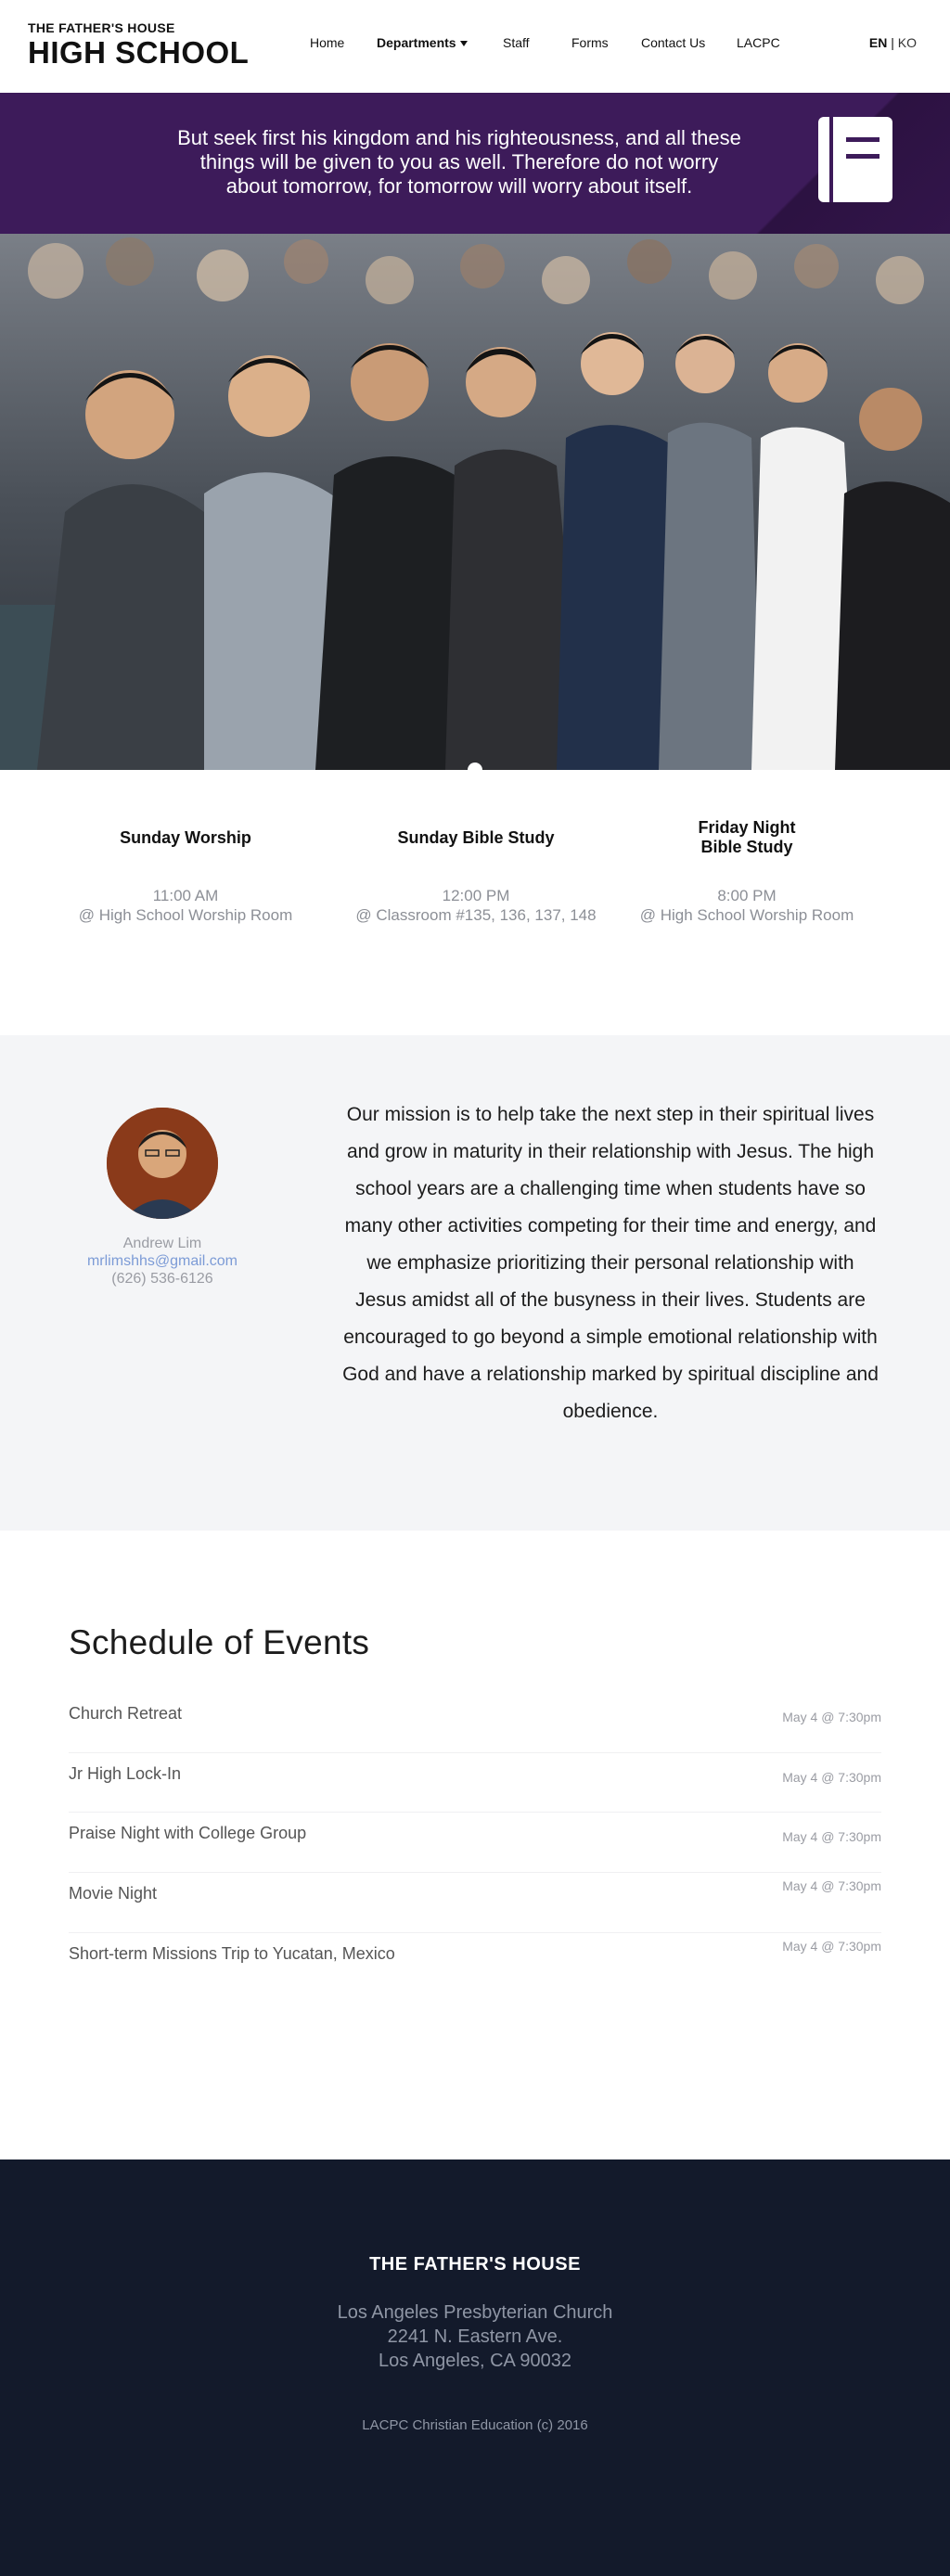  I want to click on nav-lacpc: LACPC, so click(758, 42).